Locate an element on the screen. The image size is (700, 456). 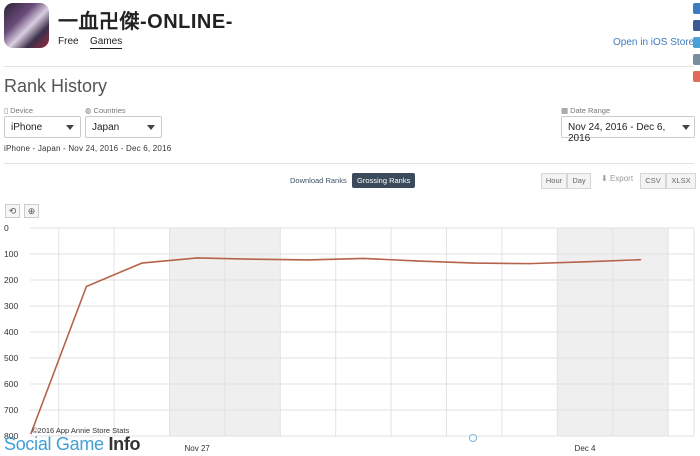
csv-button: CSV is located at coordinates (653, 181).